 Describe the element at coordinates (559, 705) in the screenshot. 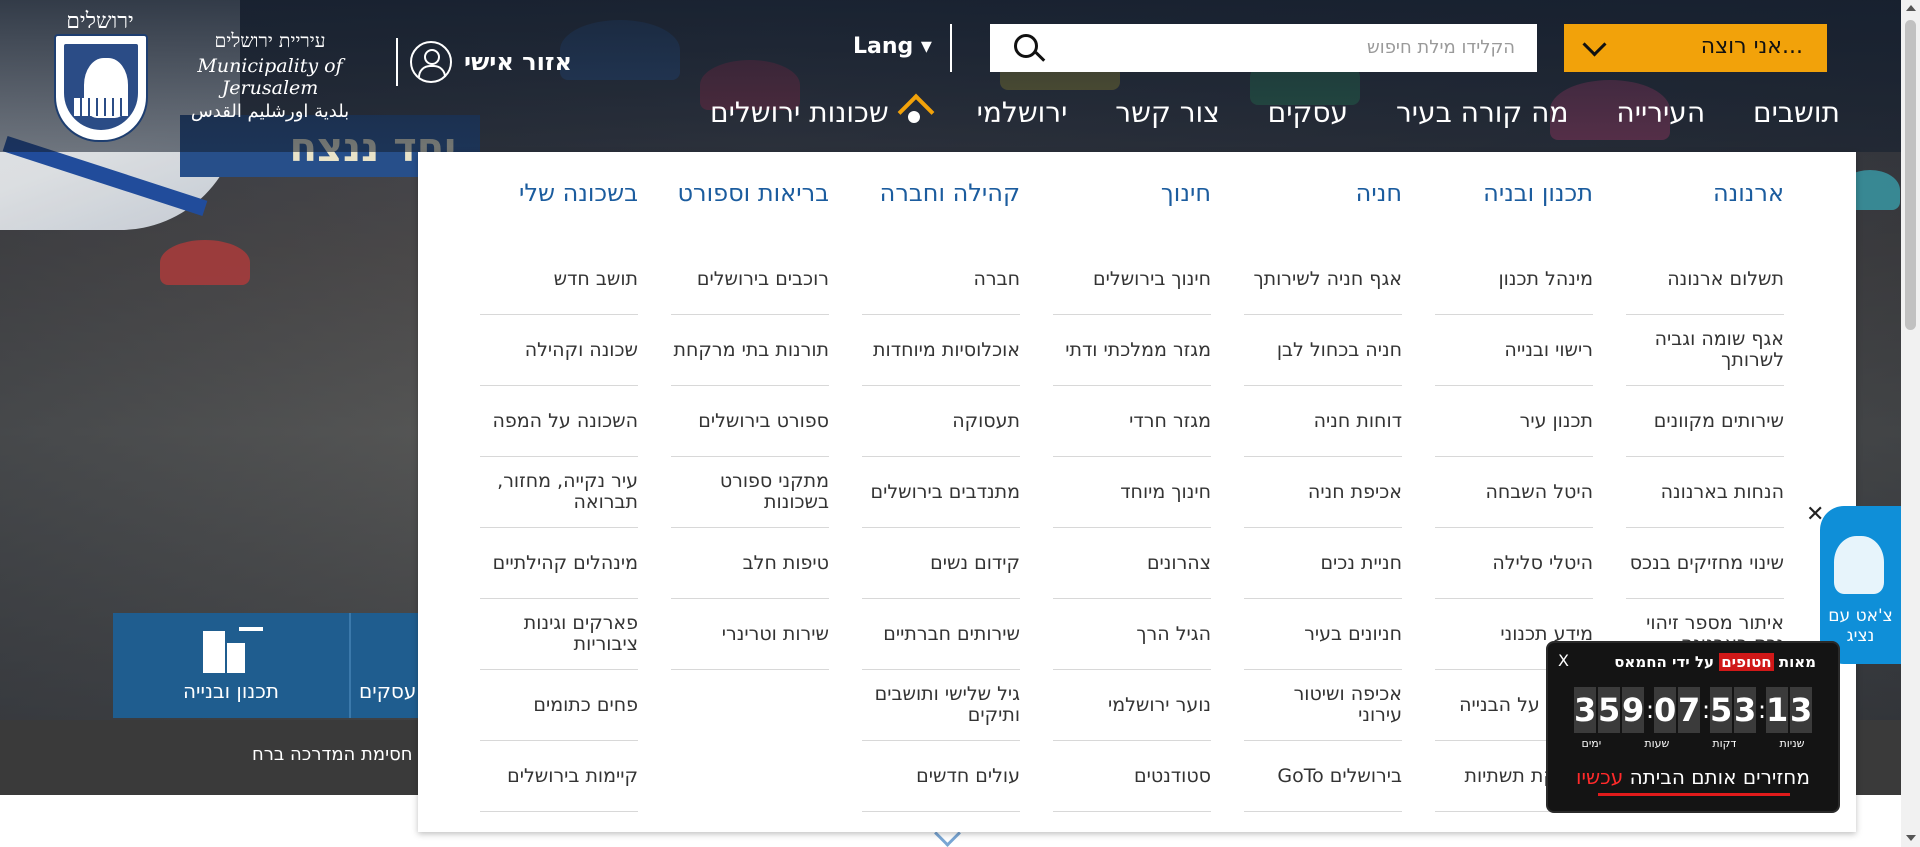

I see `menu-link: פחים כתומים` at that location.